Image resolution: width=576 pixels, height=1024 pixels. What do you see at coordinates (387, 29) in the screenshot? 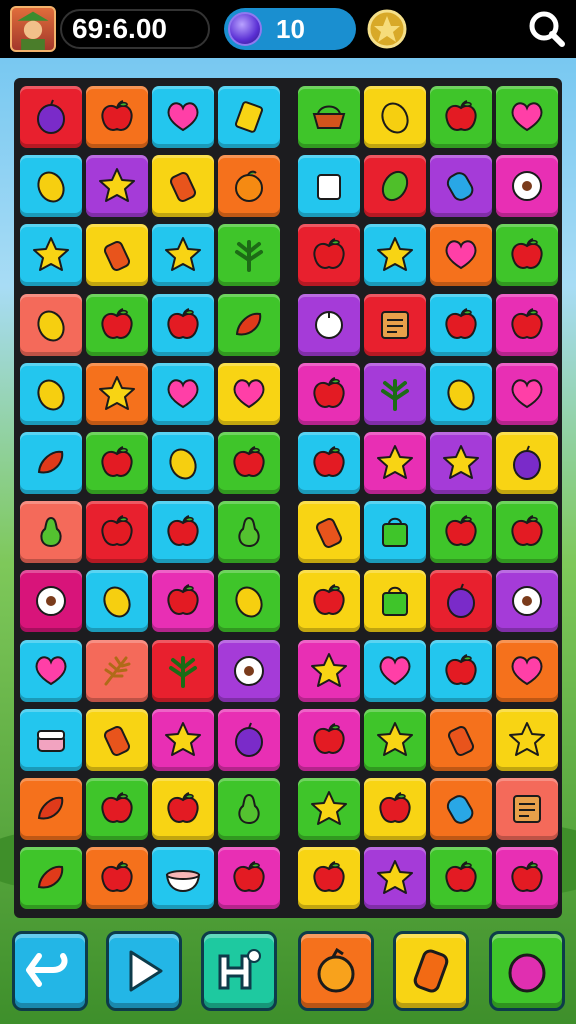
I see `gold-coin-icon` at bounding box center [387, 29].